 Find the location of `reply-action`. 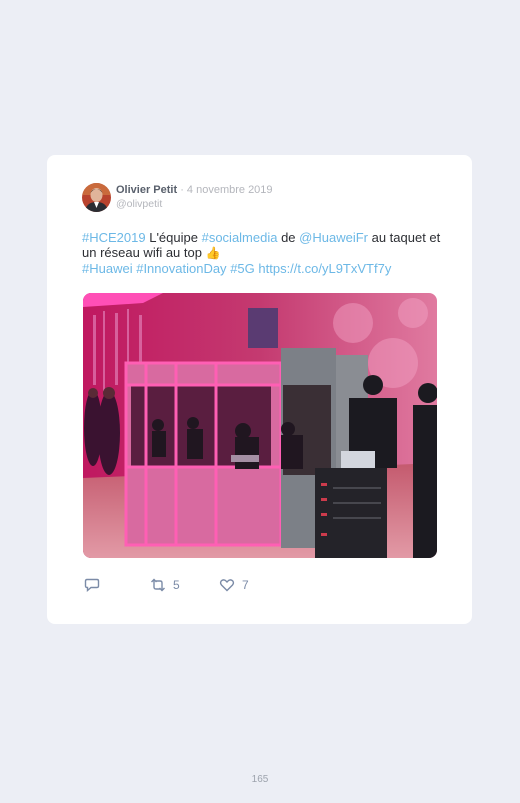

reply-action is located at coordinates (92, 585).